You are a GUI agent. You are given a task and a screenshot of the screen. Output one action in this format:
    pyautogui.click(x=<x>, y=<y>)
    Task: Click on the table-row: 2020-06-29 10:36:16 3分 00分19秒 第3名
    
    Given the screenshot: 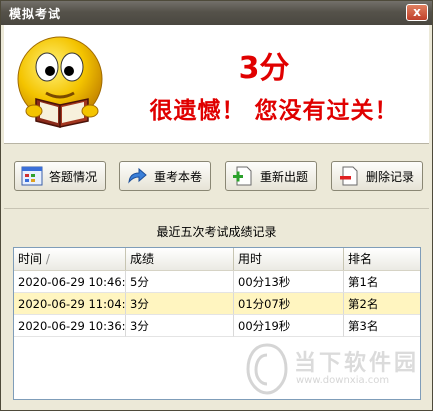 What is the action you would take?
    pyautogui.click(x=217, y=326)
    